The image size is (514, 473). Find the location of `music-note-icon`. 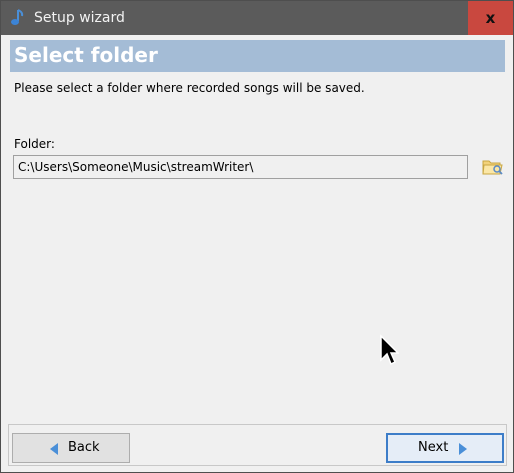

music-note-icon is located at coordinates (17, 17).